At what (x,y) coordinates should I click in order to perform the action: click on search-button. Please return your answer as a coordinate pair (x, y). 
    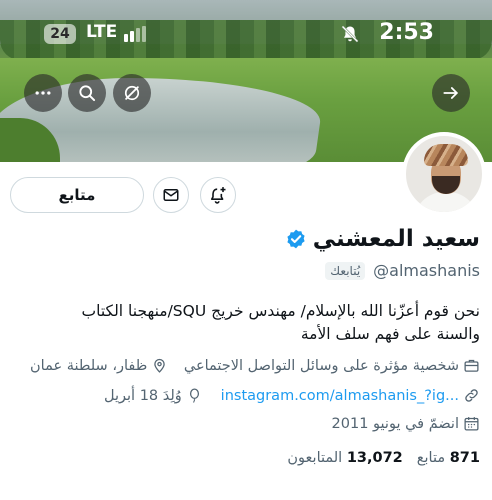
    Looking at the image, I should click on (87, 93).